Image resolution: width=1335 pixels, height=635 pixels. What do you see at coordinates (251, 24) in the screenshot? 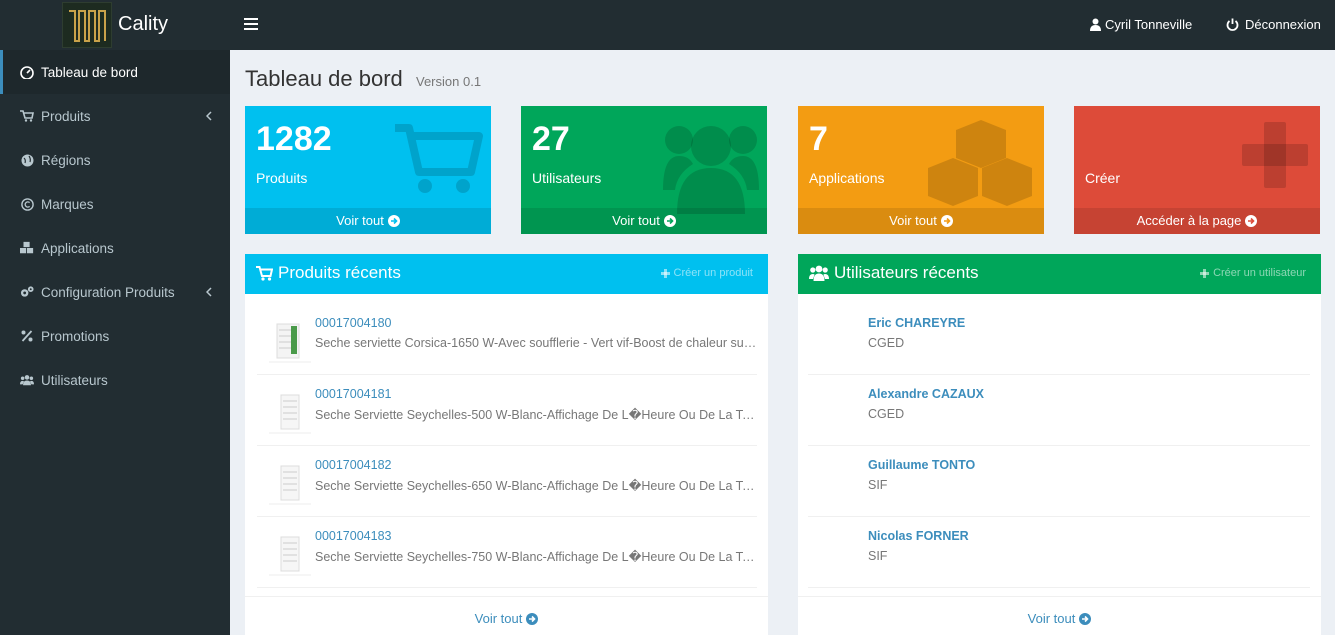
I see `menu-toggle-icon` at bounding box center [251, 24].